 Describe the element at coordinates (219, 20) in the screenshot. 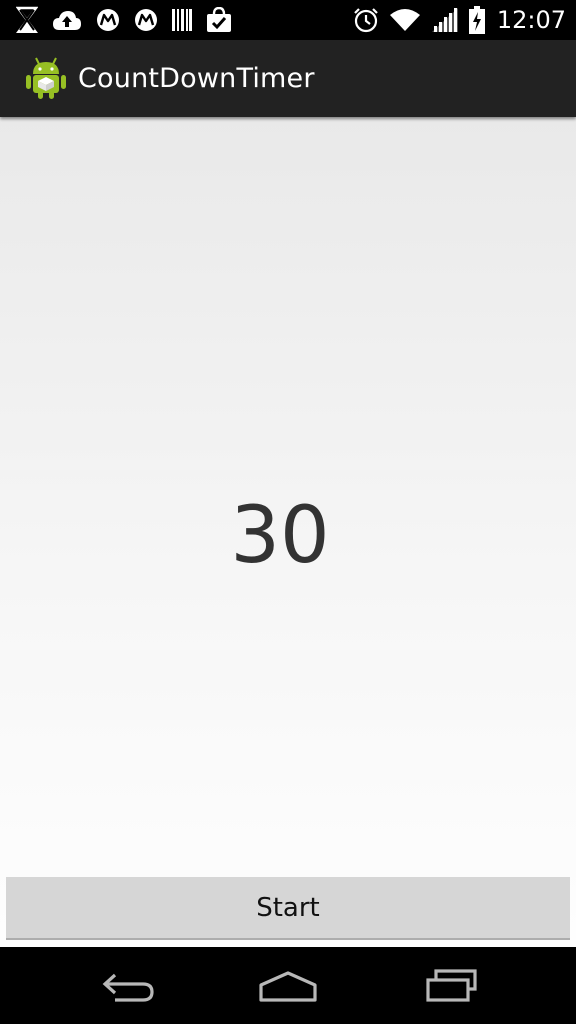

I see `shopping-bag-check-icon` at that location.